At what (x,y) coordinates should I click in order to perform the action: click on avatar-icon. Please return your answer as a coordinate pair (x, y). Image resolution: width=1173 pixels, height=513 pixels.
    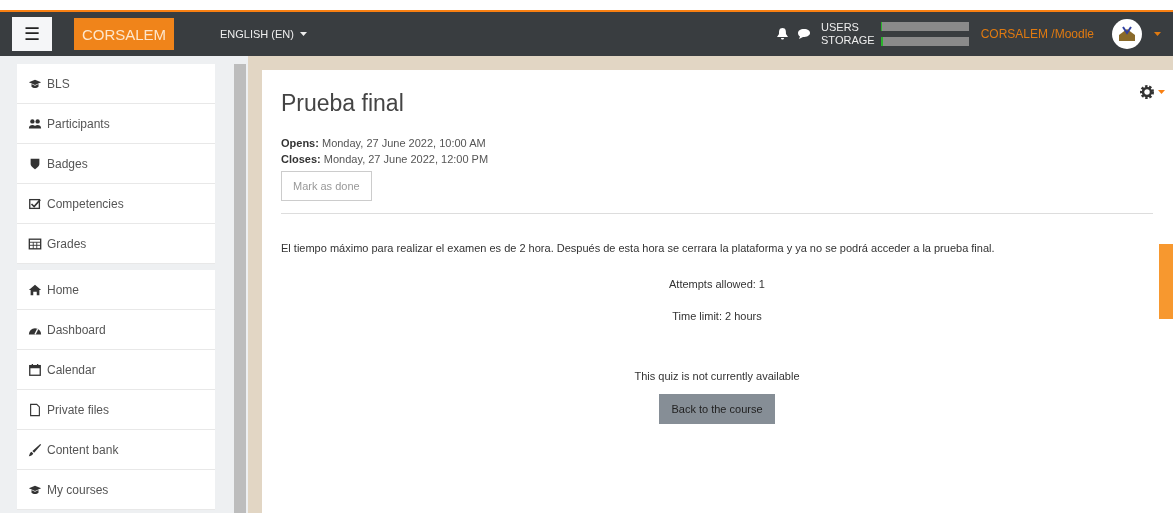
    Looking at the image, I should click on (1127, 34).